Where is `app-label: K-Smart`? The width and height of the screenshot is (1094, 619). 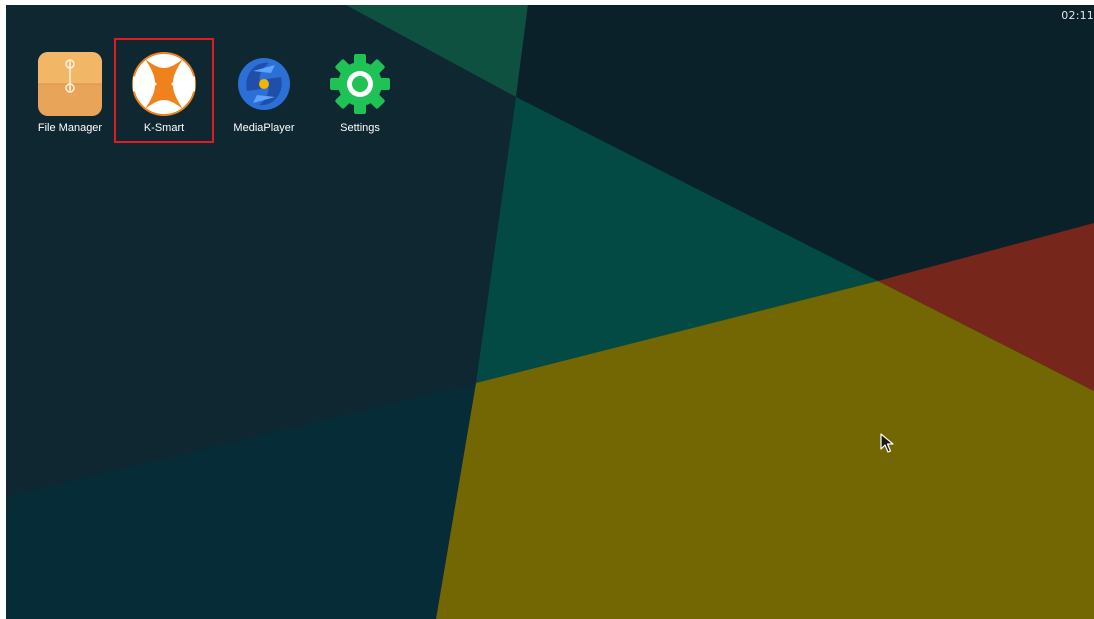
app-label: K-Smart is located at coordinates (164, 128).